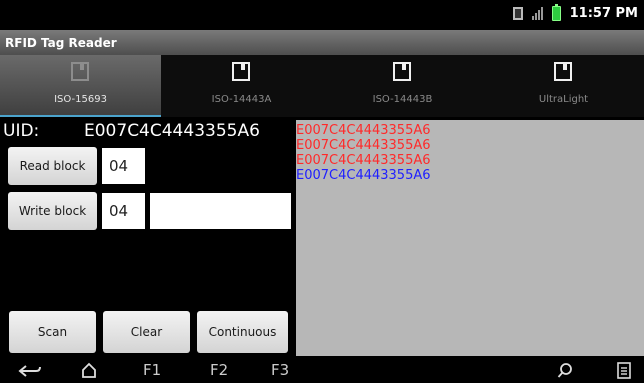 Image resolution: width=644 pixels, height=383 pixels. What do you see at coordinates (241, 99) in the screenshot?
I see `tab-label: ISO-14443A` at bounding box center [241, 99].